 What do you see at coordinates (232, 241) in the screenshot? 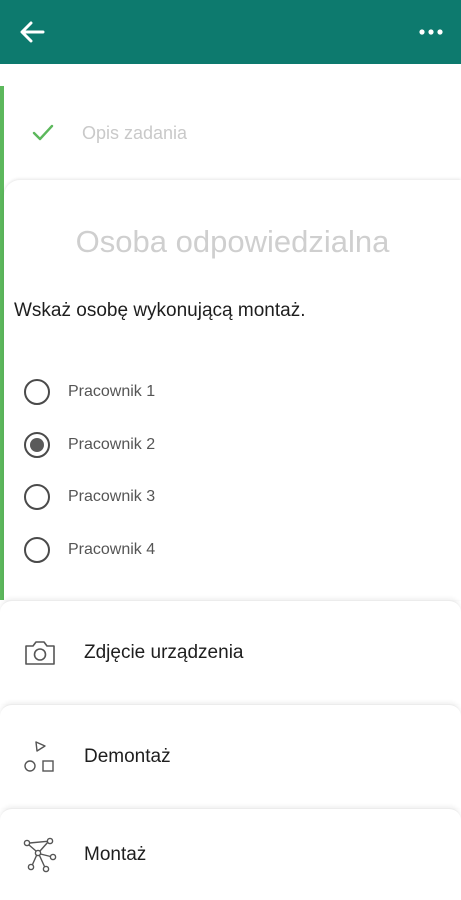
I see `step-title: Osoba odpowiedzialna` at bounding box center [232, 241].